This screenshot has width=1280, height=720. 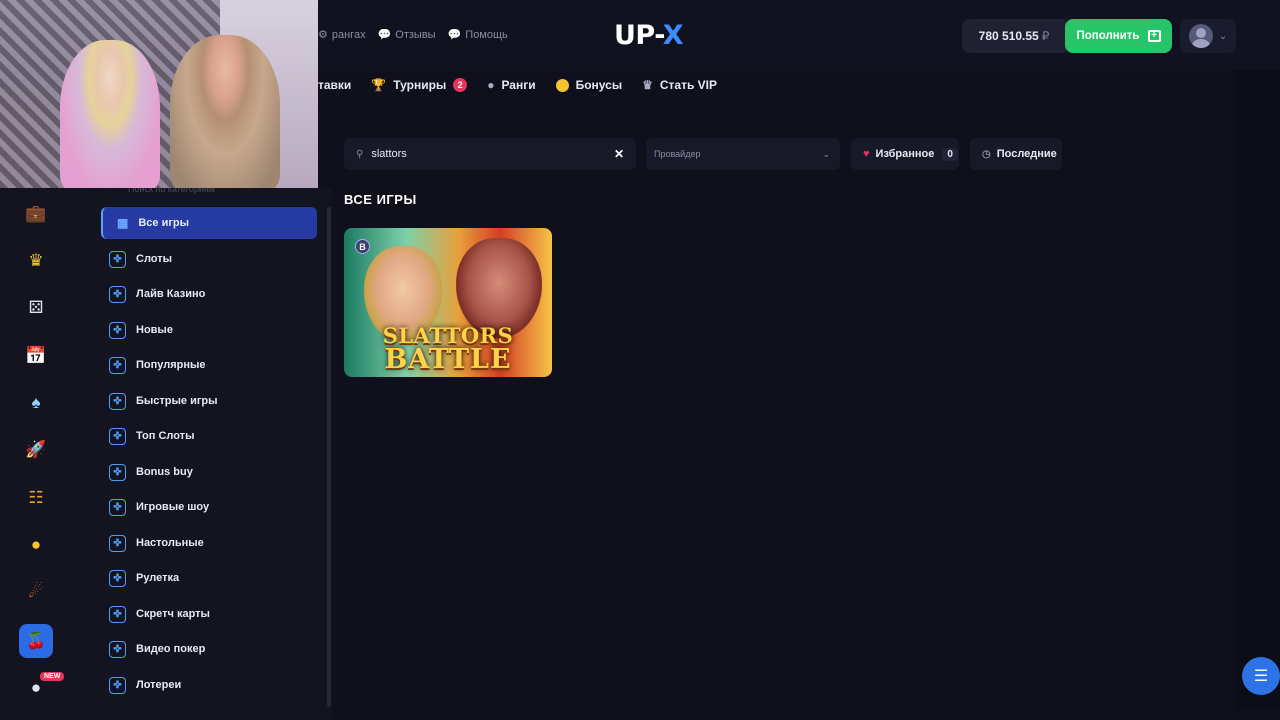 What do you see at coordinates (619, 154) in the screenshot?
I see `clear-search-icon: ✕` at bounding box center [619, 154].